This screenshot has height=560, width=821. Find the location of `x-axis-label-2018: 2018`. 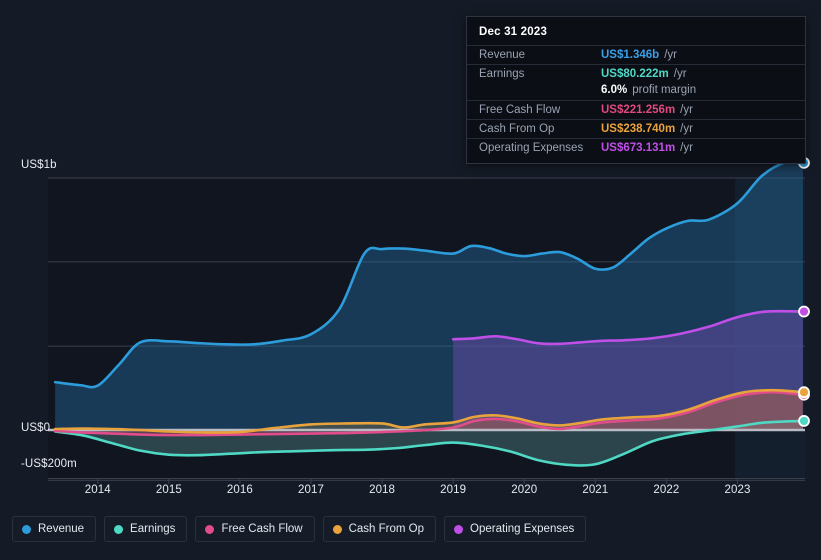

x-axis-label-2018: 2018 is located at coordinates (382, 490).